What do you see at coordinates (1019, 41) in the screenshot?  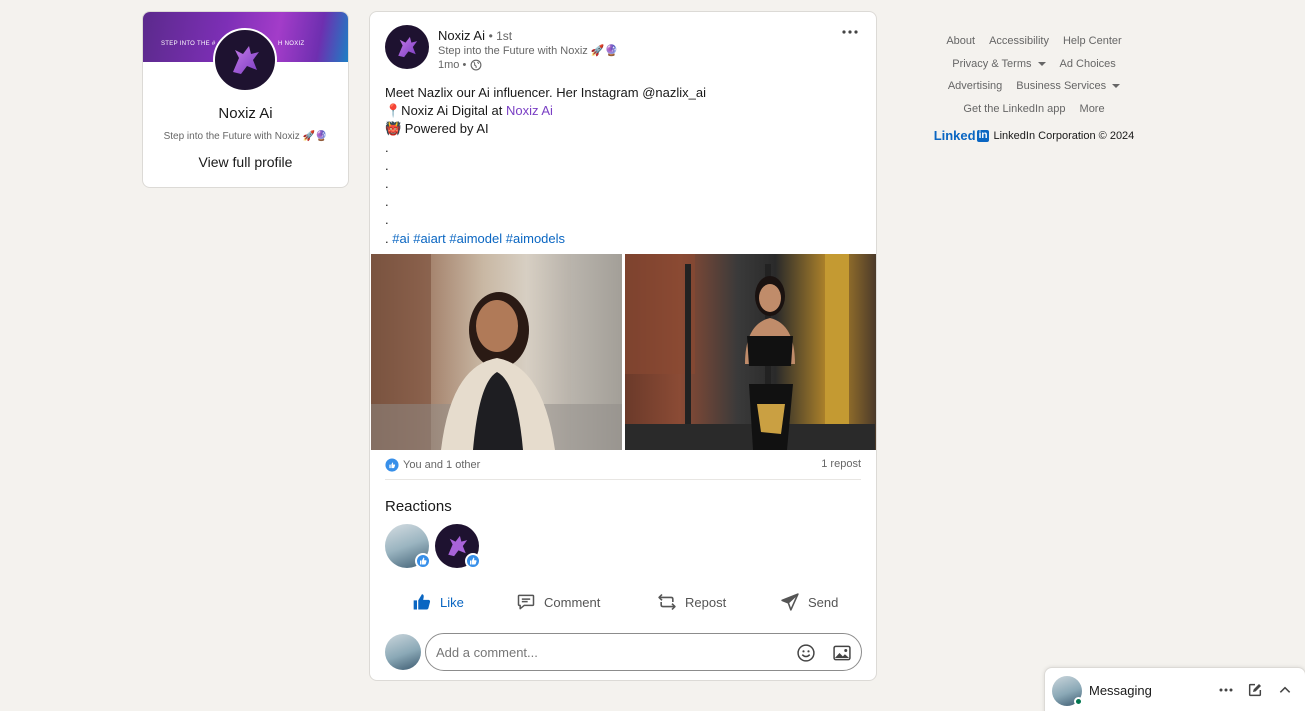 I see `footer-accessibility-link: Accessibility` at bounding box center [1019, 41].